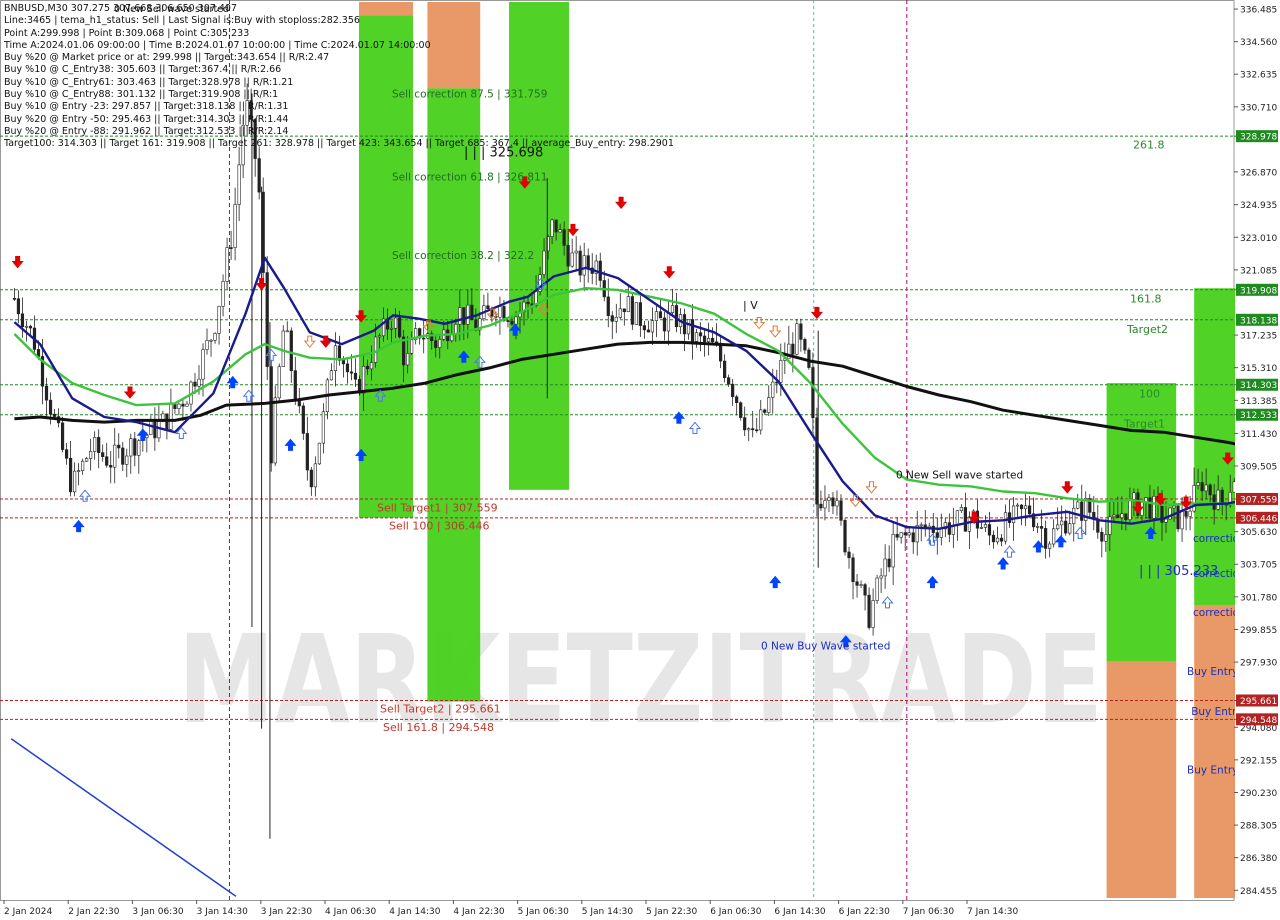  Describe the element at coordinates (415, 912) in the screenshot. I see `time-tick-label: 4 Jan 14:30` at that location.